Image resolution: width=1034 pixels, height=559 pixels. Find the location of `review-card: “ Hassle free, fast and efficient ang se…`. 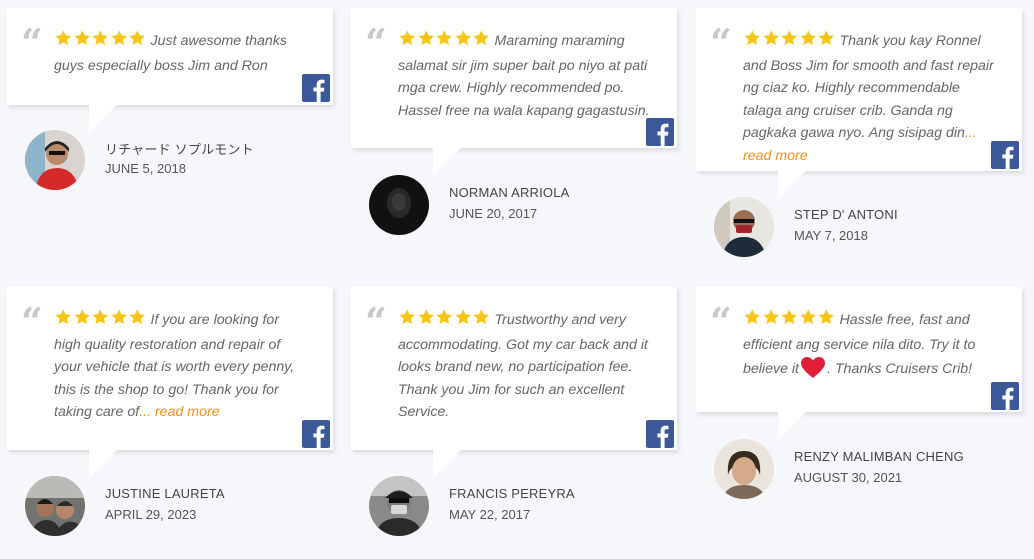

review-card: “ Hassle free, fast and efficient ang se… is located at coordinates (861, 399).